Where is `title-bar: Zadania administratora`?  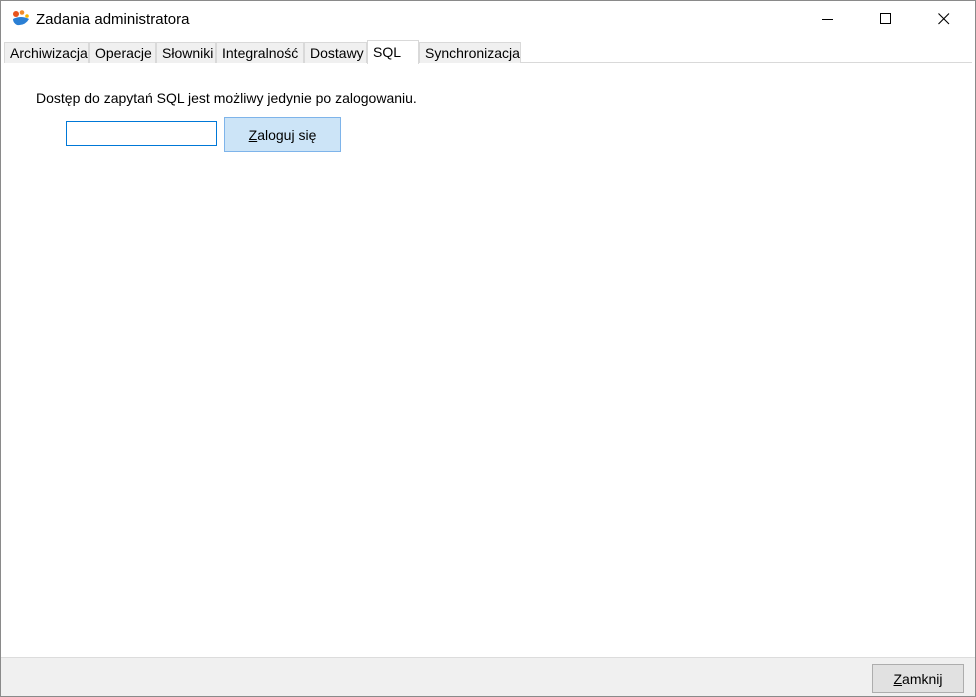 title-bar: Zadania administratora is located at coordinates (488, 20).